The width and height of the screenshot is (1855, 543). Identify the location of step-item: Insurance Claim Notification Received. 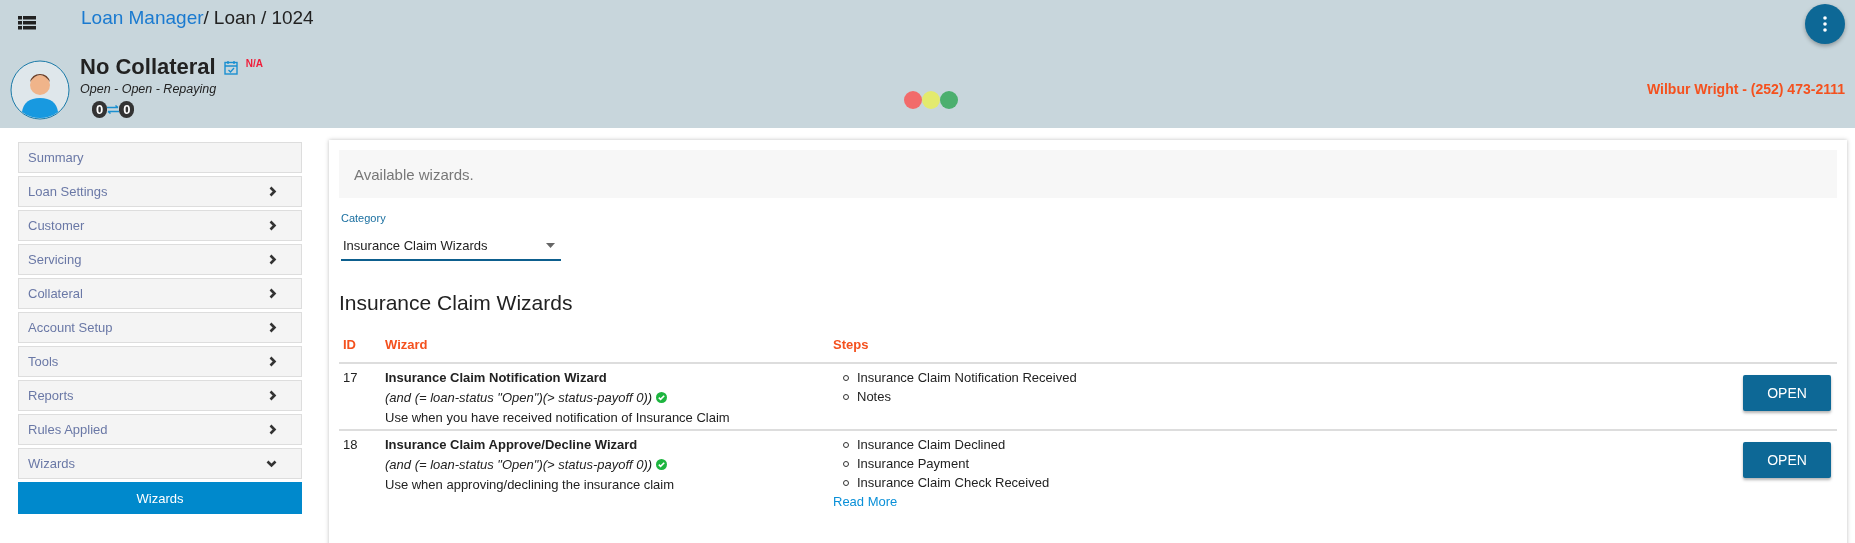
(967, 377).